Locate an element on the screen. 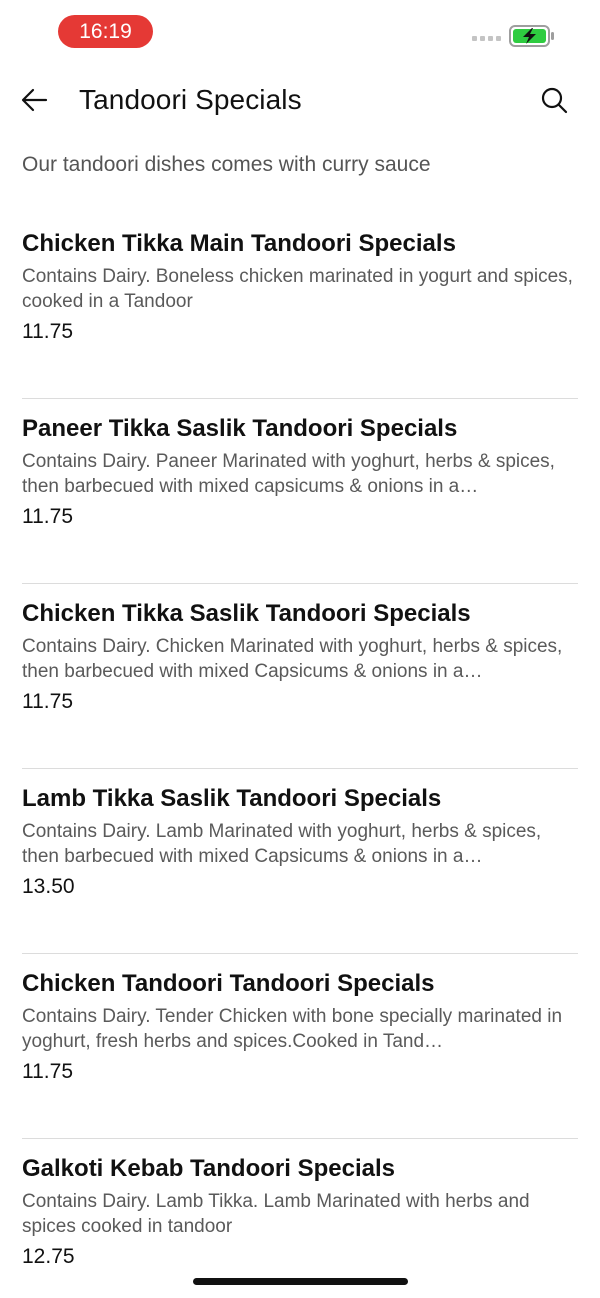 Image resolution: width=600 pixels, height=1298 pixels. item-name: Chicken Tandoori Tandoori Specials is located at coordinates (228, 983).